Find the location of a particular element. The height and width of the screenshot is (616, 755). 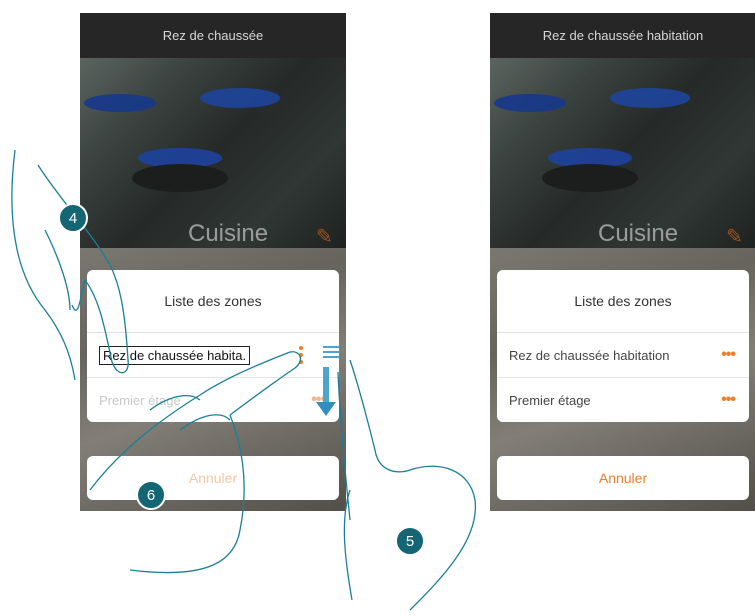

step-badge-6: 6 is located at coordinates (151, 495).